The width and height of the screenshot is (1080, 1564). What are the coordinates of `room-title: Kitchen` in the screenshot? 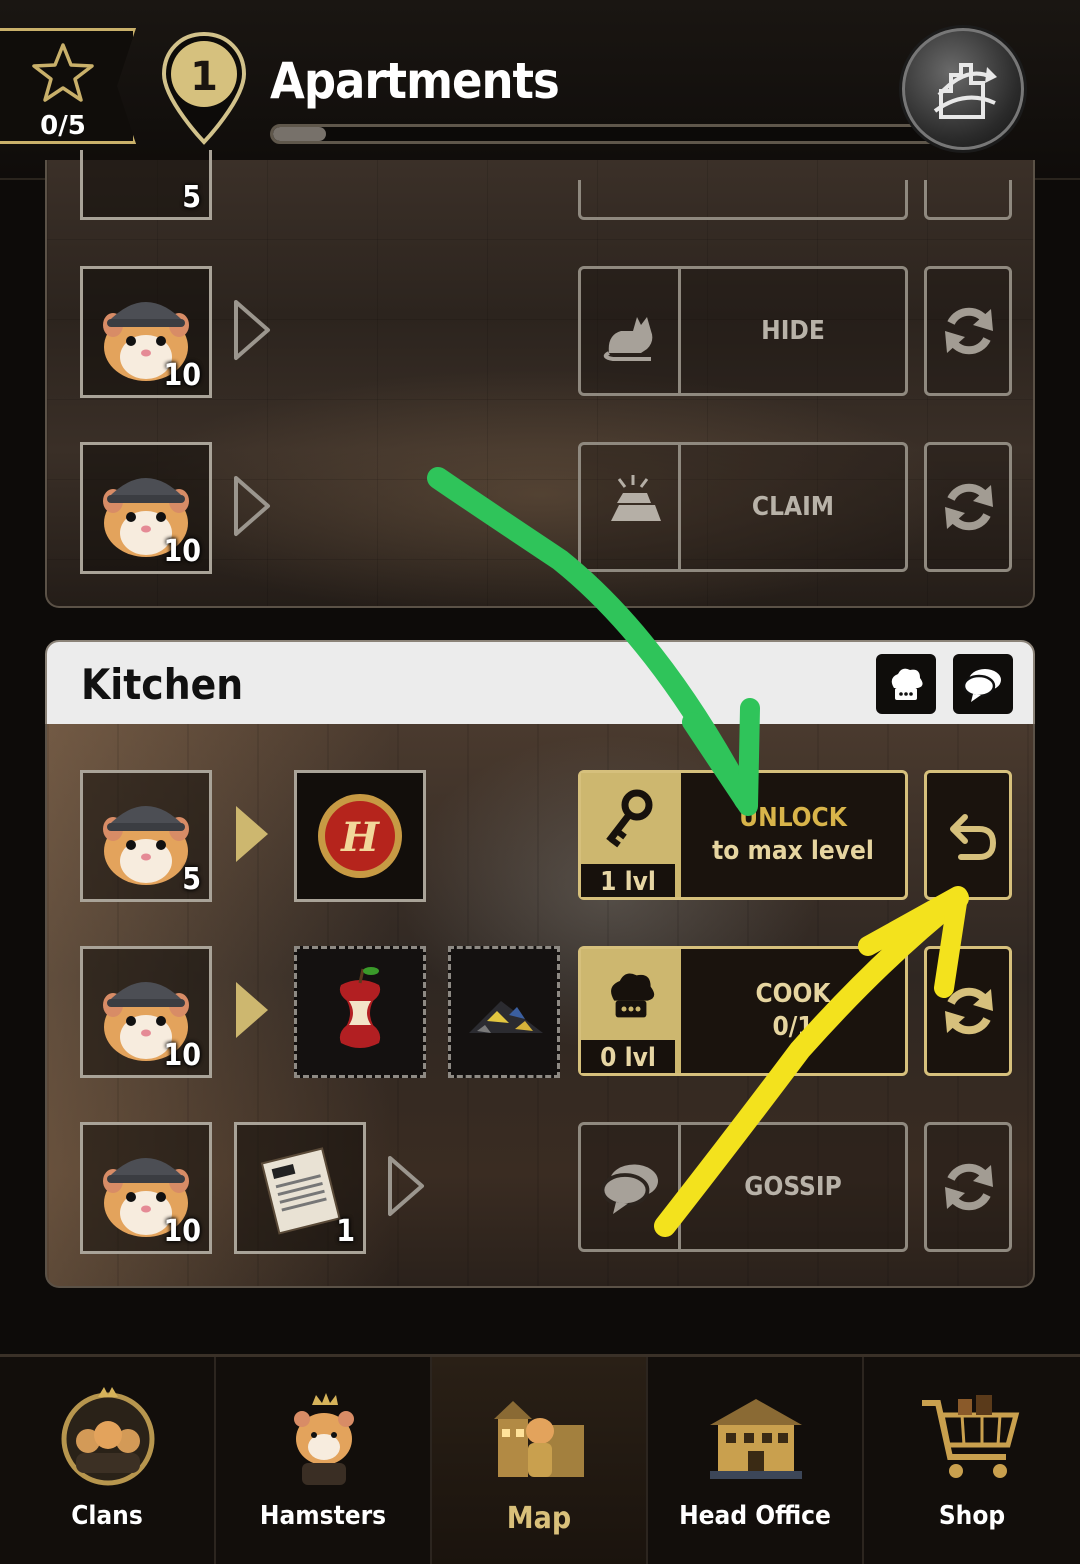 It's located at (162, 684).